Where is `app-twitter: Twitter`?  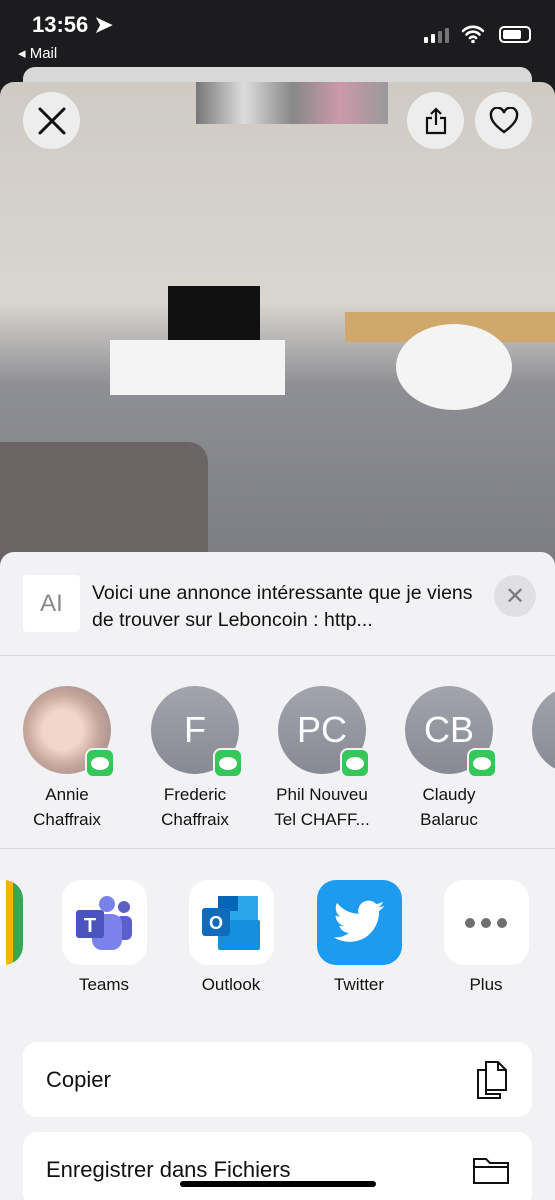
app-twitter: Twitter is located at coordinates (359, 937).